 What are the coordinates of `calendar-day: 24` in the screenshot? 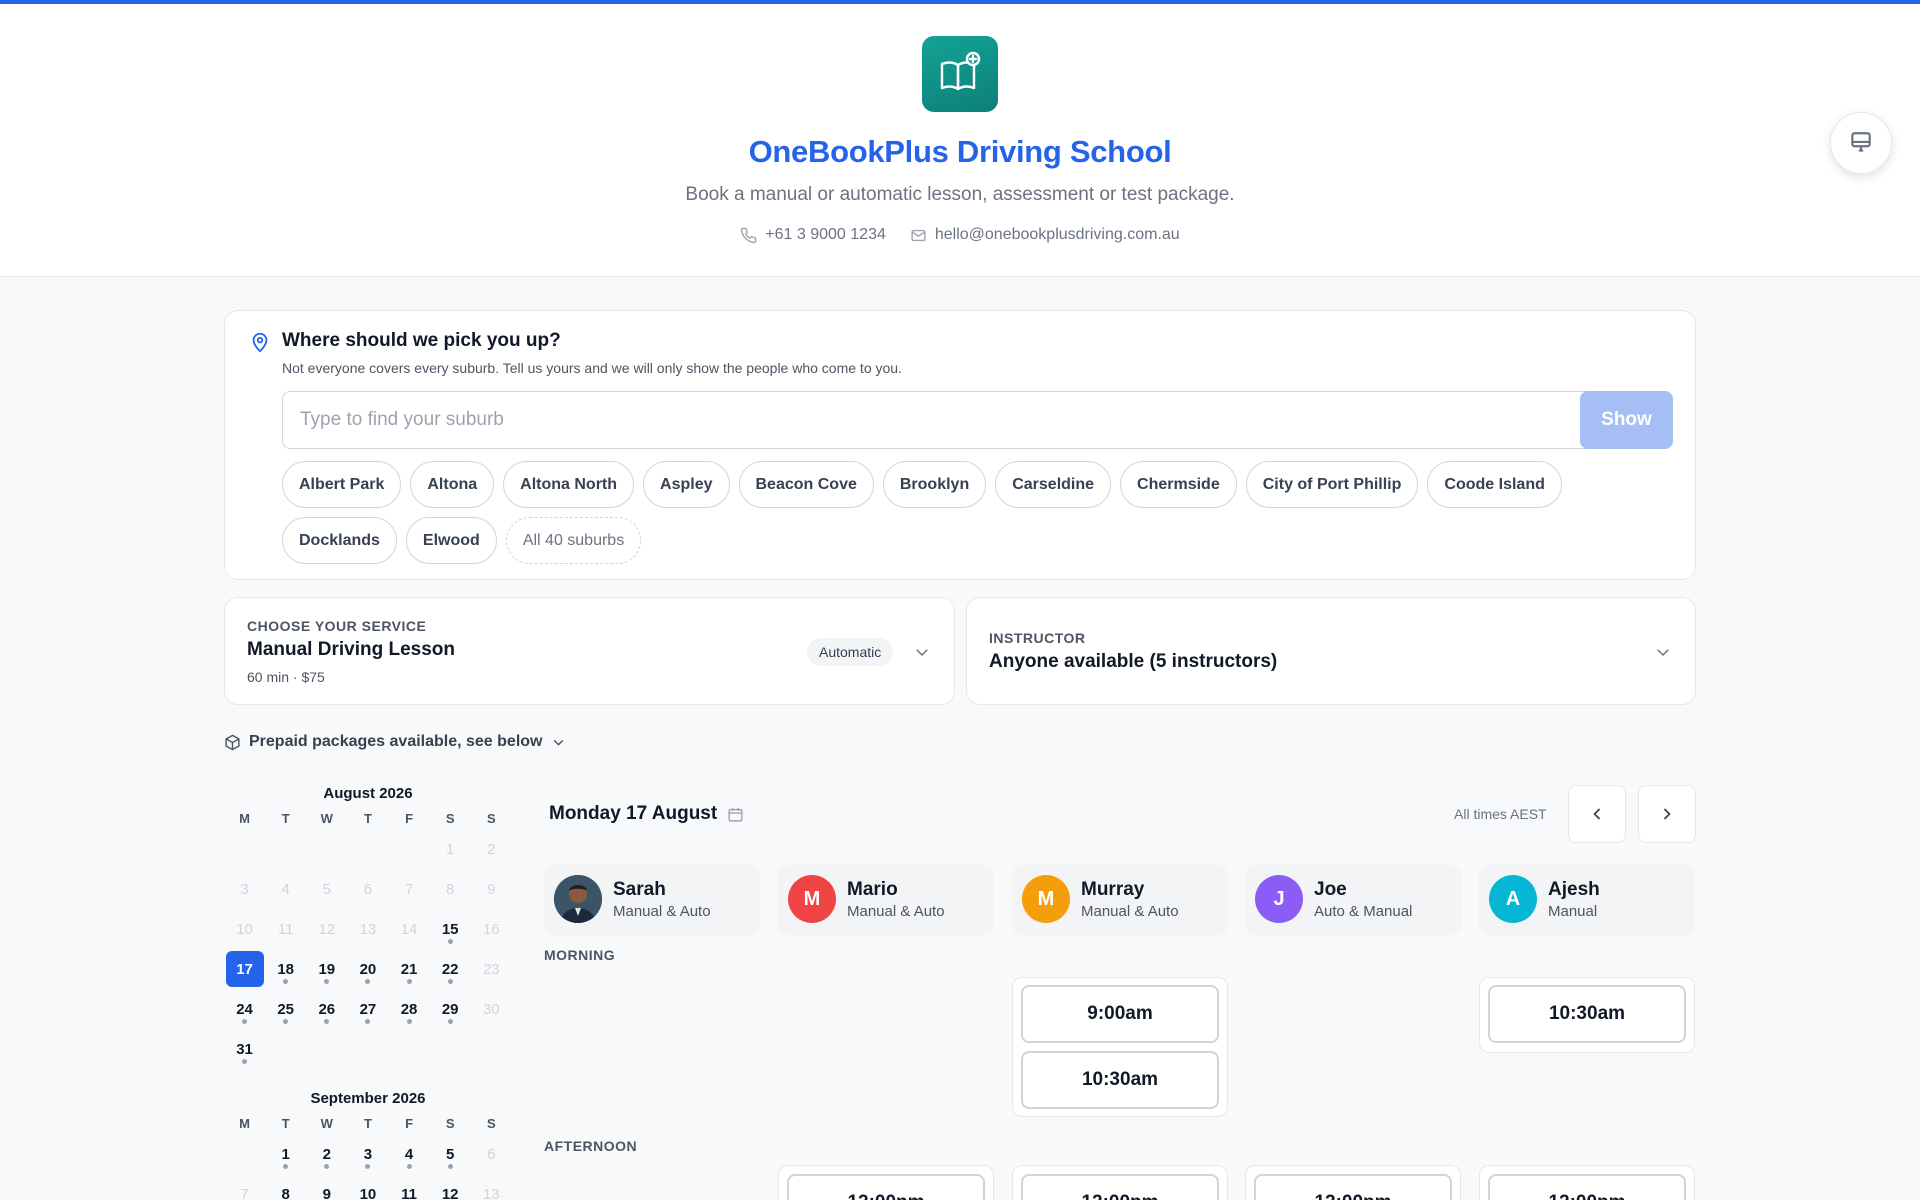 It's located at (244, 1009).